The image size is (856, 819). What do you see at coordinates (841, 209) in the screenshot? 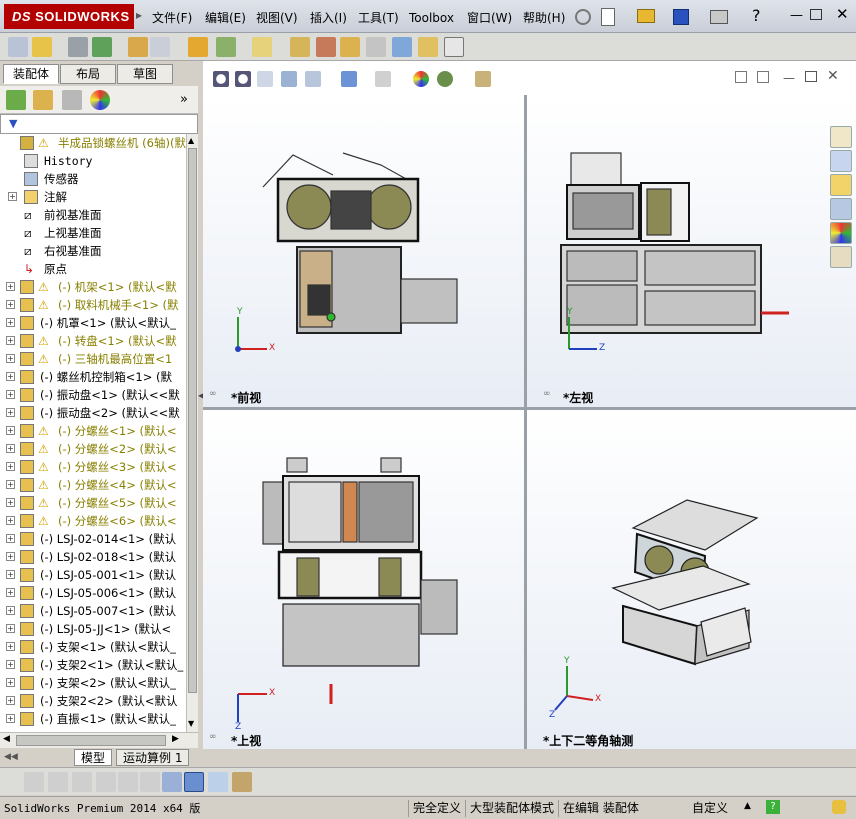
I see `view-palette-icon` at bounding box center [841, 209].